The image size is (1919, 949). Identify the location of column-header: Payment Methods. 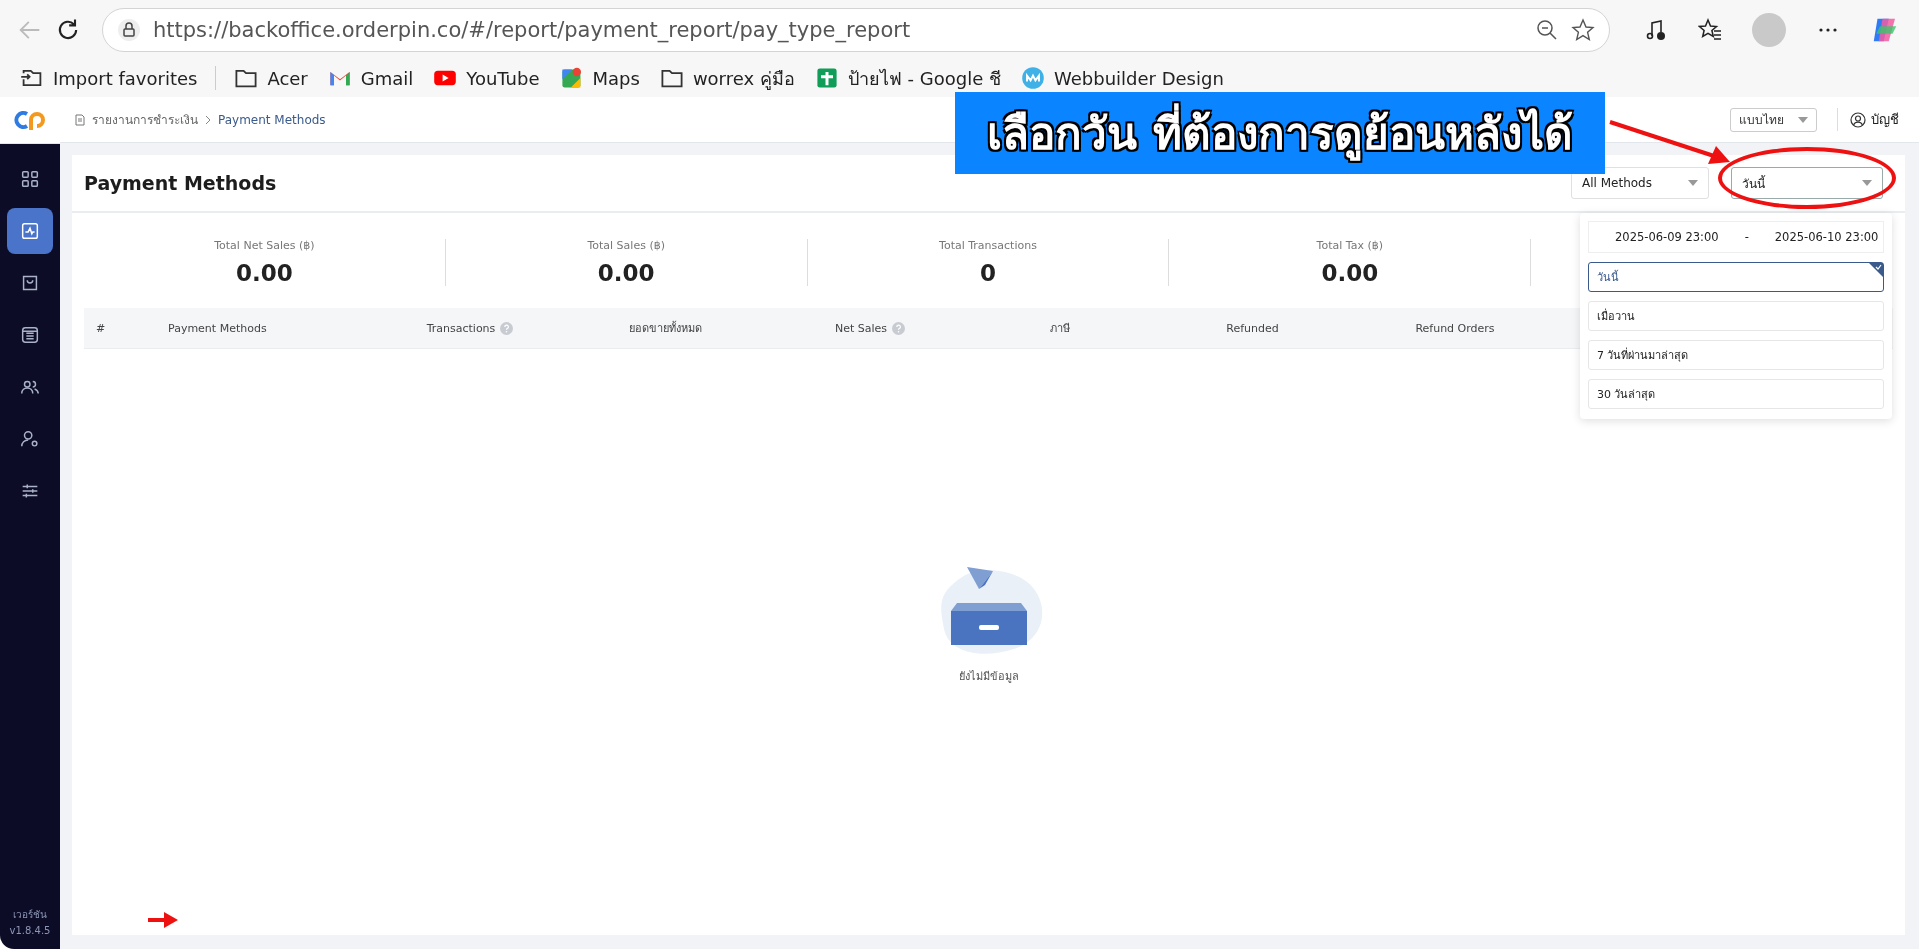
(217, 328).